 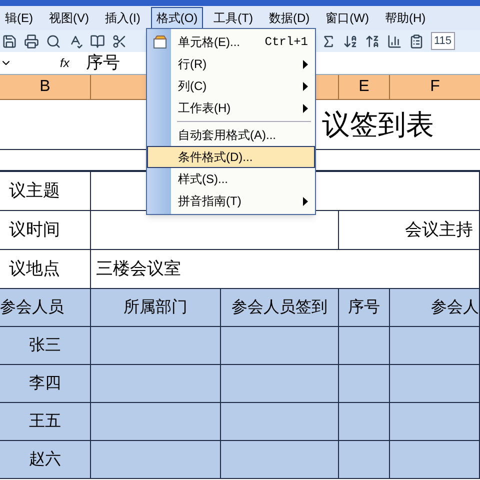 What do you see at coordinates (372, 41) in the screenshot?
I see `sort-descending-icon` at bounding box center [372, 41].